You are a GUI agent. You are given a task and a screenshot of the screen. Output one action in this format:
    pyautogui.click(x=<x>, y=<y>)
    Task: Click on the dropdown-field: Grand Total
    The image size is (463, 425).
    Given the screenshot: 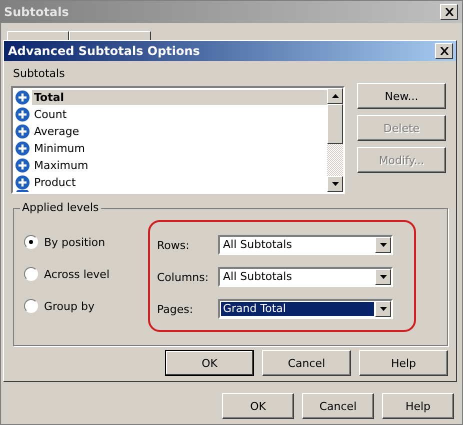 What is the action you would take?
    pyautogui.click(x=305, y=309)
    